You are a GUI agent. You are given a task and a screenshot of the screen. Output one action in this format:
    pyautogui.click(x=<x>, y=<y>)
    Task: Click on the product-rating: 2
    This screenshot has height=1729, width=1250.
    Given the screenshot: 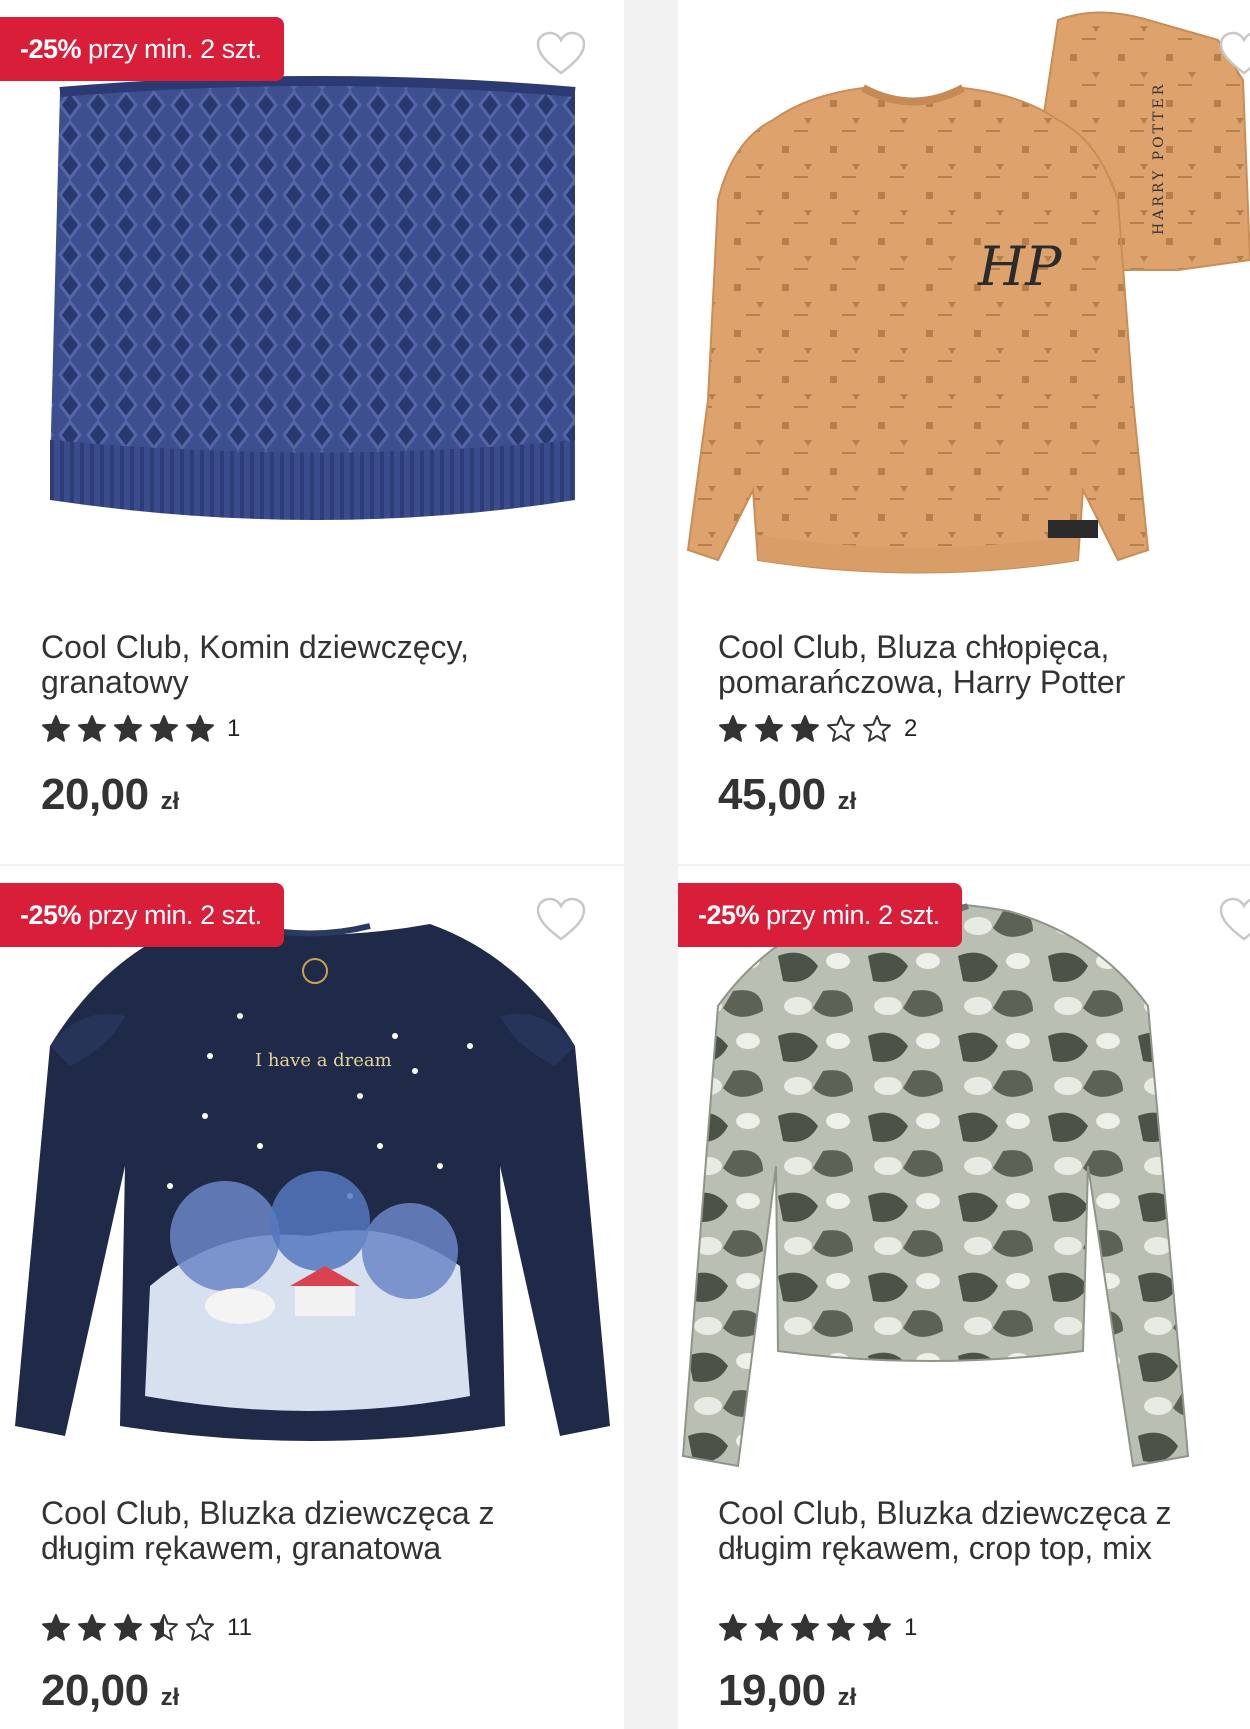 What is the action you would take?
    pyautogui.click(x=817, y=729)
    